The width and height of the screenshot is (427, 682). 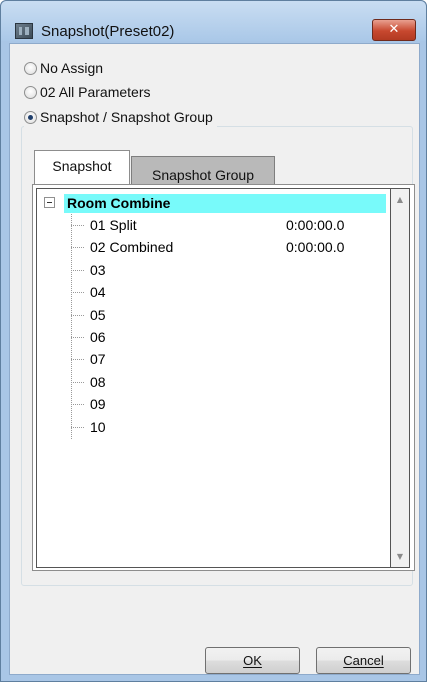 I want to click on cancel-button: Cancel, so click(x=363, y=660).